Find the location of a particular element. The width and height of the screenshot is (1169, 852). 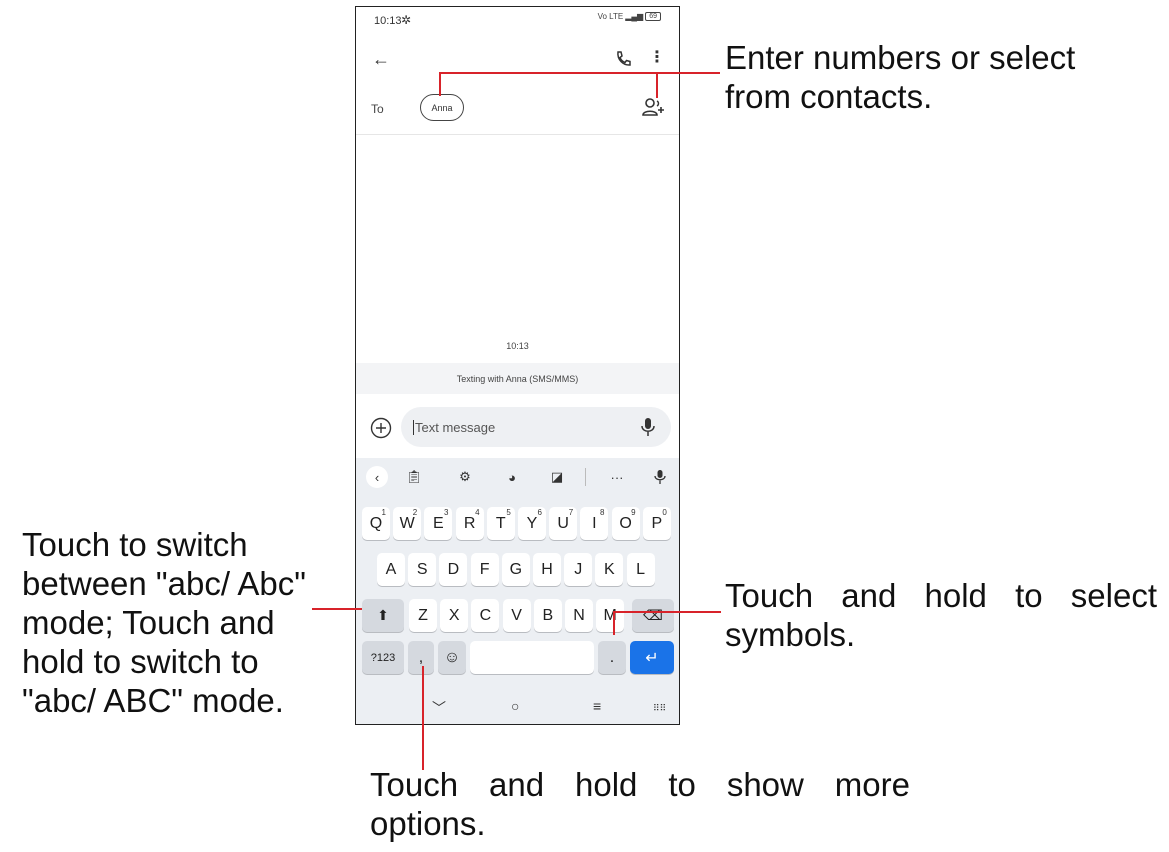

leader-line-top is located at coordinates (579, 73).